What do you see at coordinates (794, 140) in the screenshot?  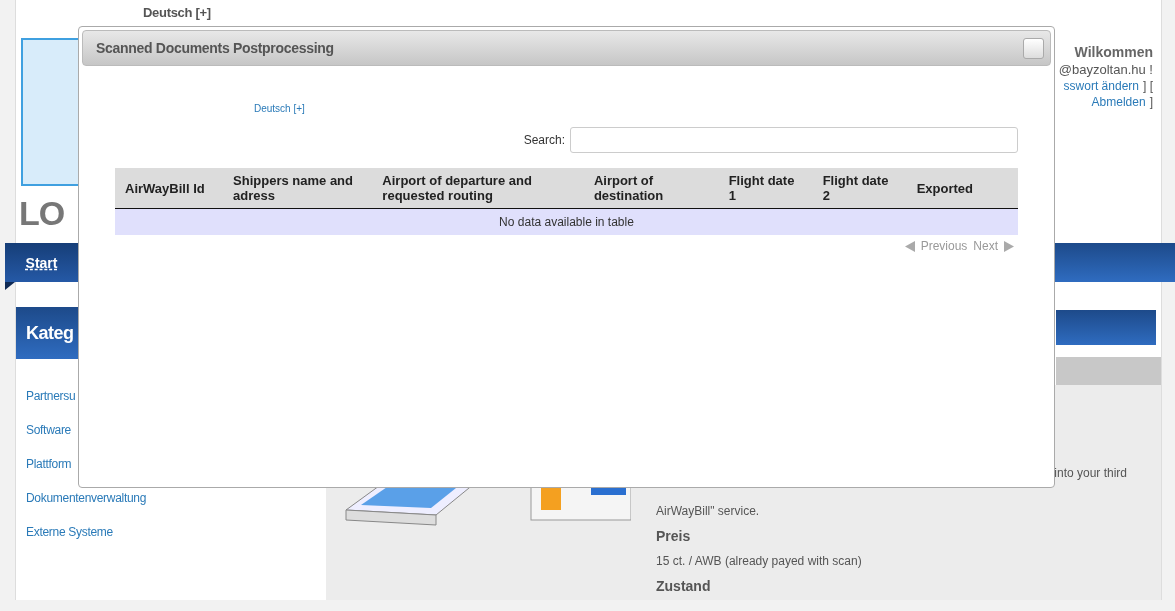 I see `search-field` at bounding box center [794, 140].